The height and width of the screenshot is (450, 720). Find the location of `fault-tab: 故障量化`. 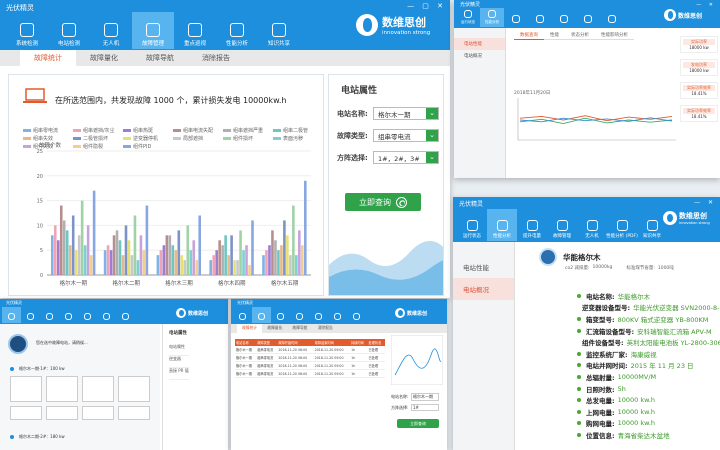

fault-tab: 故障量化 is located at coordinates (274, 328).